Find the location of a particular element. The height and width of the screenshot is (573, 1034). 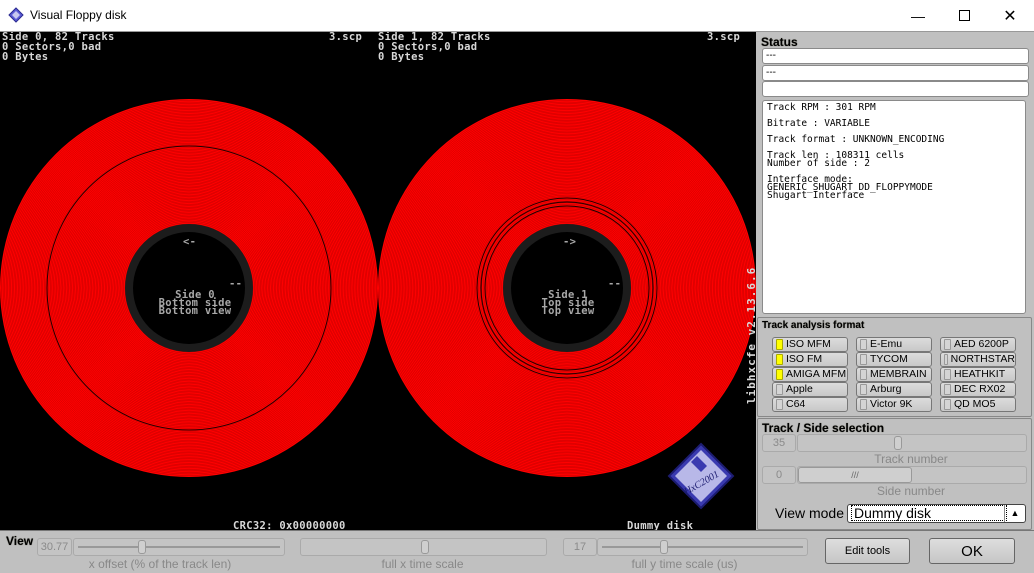

y-scale-slider is located at coordinates (702, 547).